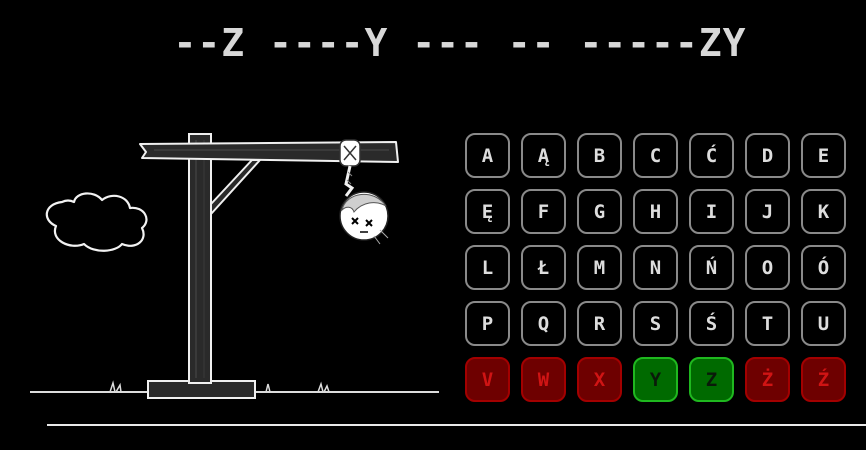  What do you see at coordinates (823, 323) in the screenshot?
I see `letter-key: U` at bounding box center [823, 323].